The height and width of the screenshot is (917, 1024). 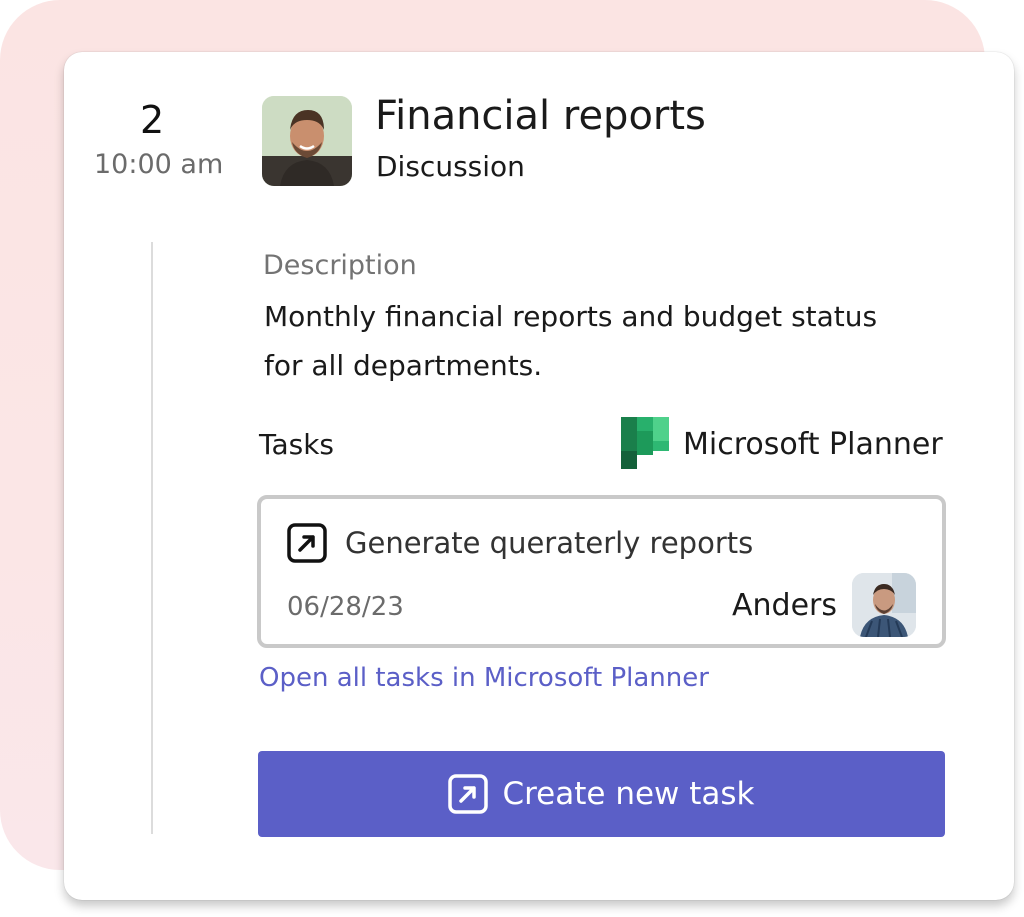 I want to click on timeline-divider, so click(x=152, y=538).